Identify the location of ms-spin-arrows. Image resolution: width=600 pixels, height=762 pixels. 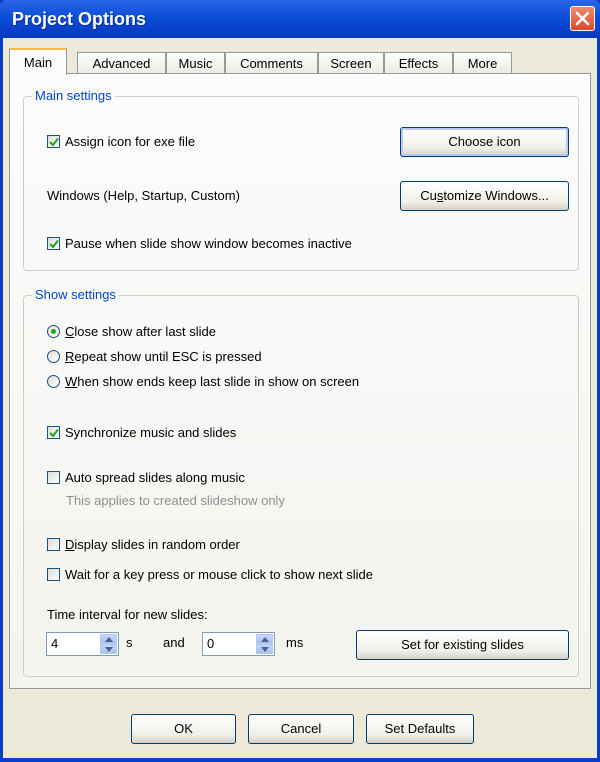
(264, 644).